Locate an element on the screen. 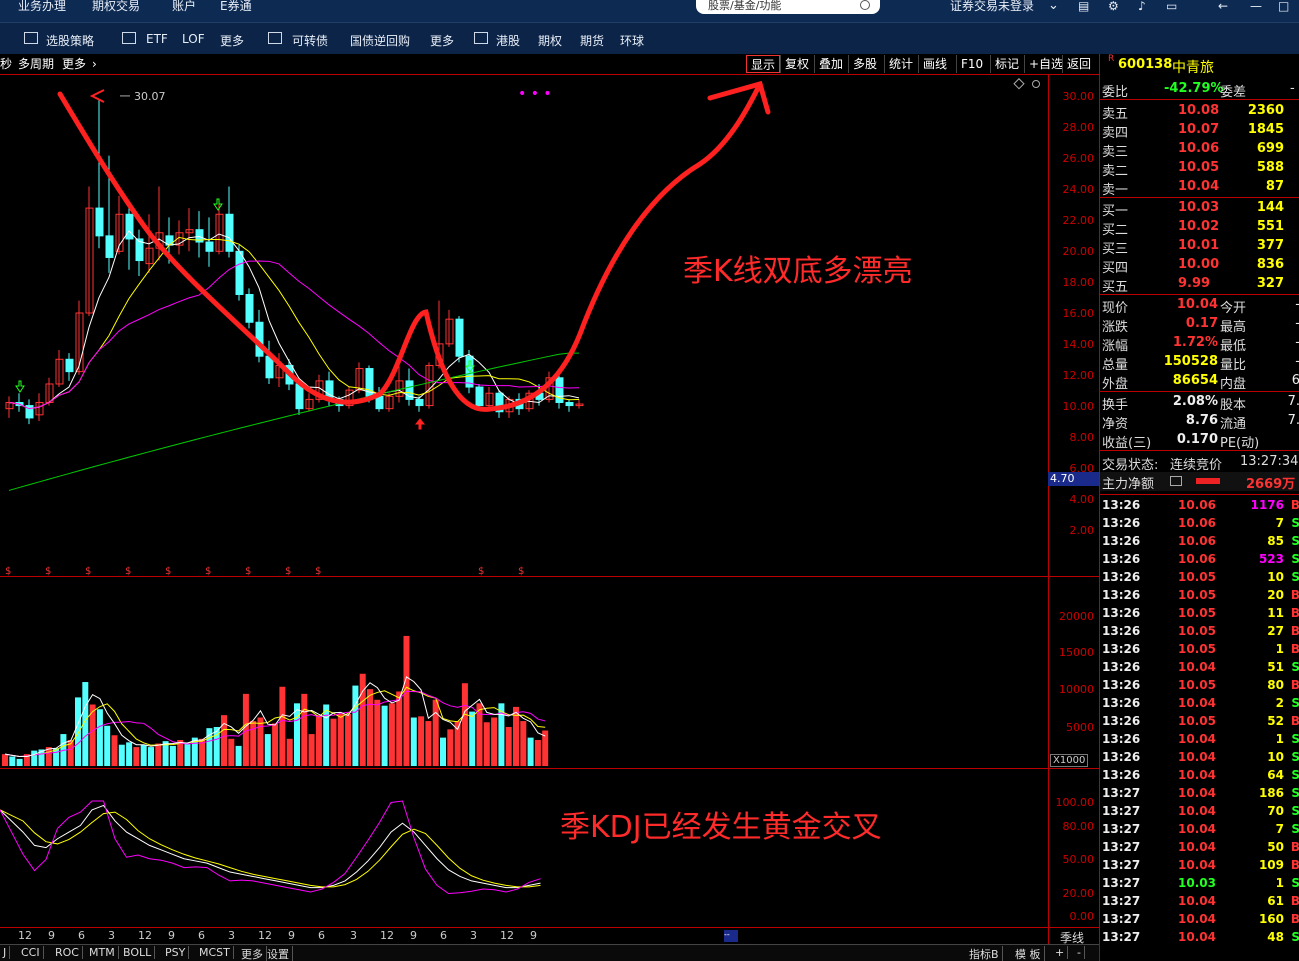 This screenshot has width=1299, height=961. scroll-indicator: -- is located at coordinates (731, 936).